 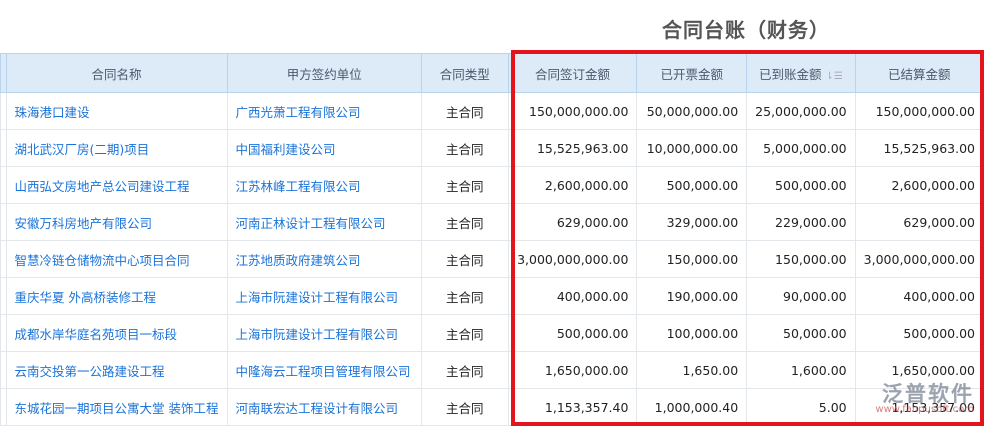 I want to click on settled-amount-cell: 2,600,000.00, so click(x=919, y=185).